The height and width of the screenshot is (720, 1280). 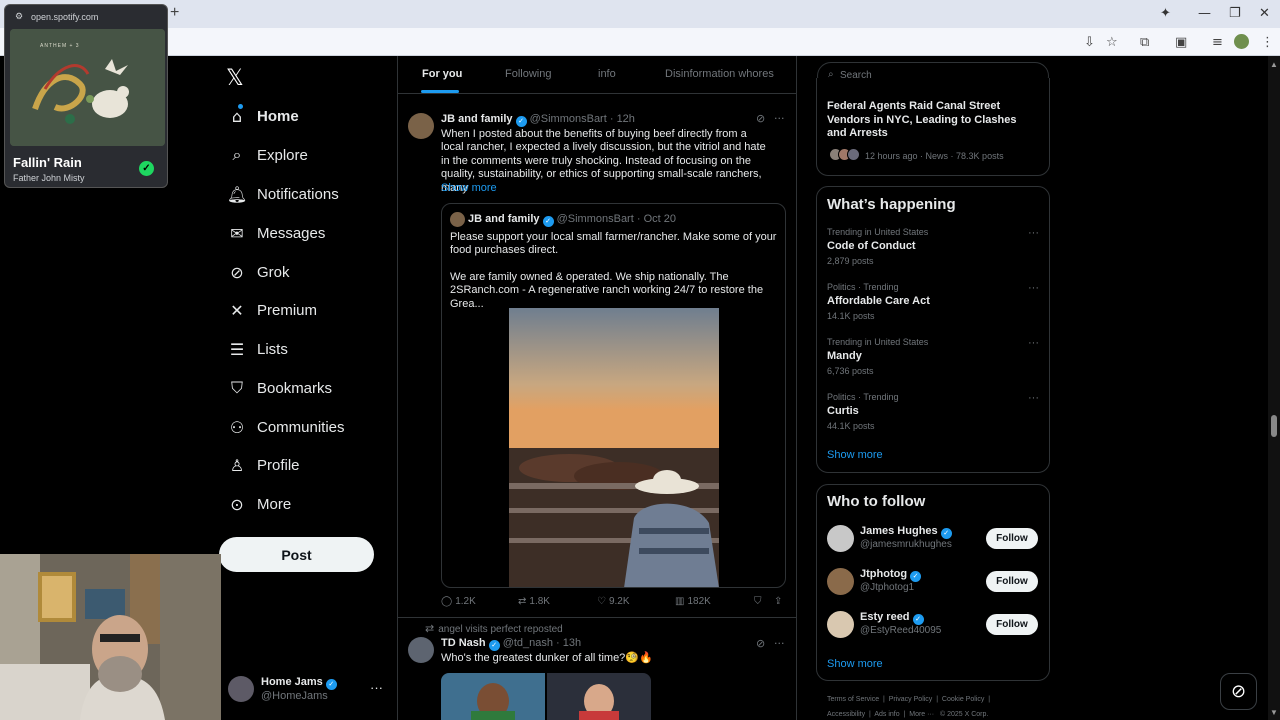 I want to click on reply-icon: ◯, so click(x=447, y=601).